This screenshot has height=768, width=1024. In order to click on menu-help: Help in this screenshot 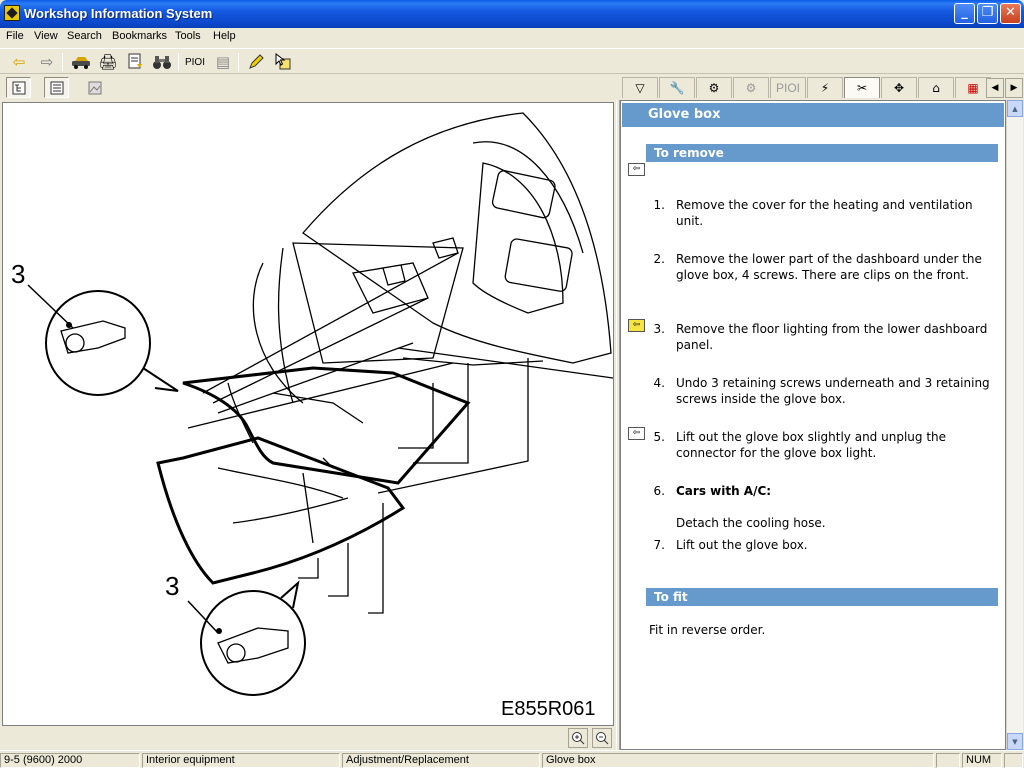, I will do `click(224, 36)`.